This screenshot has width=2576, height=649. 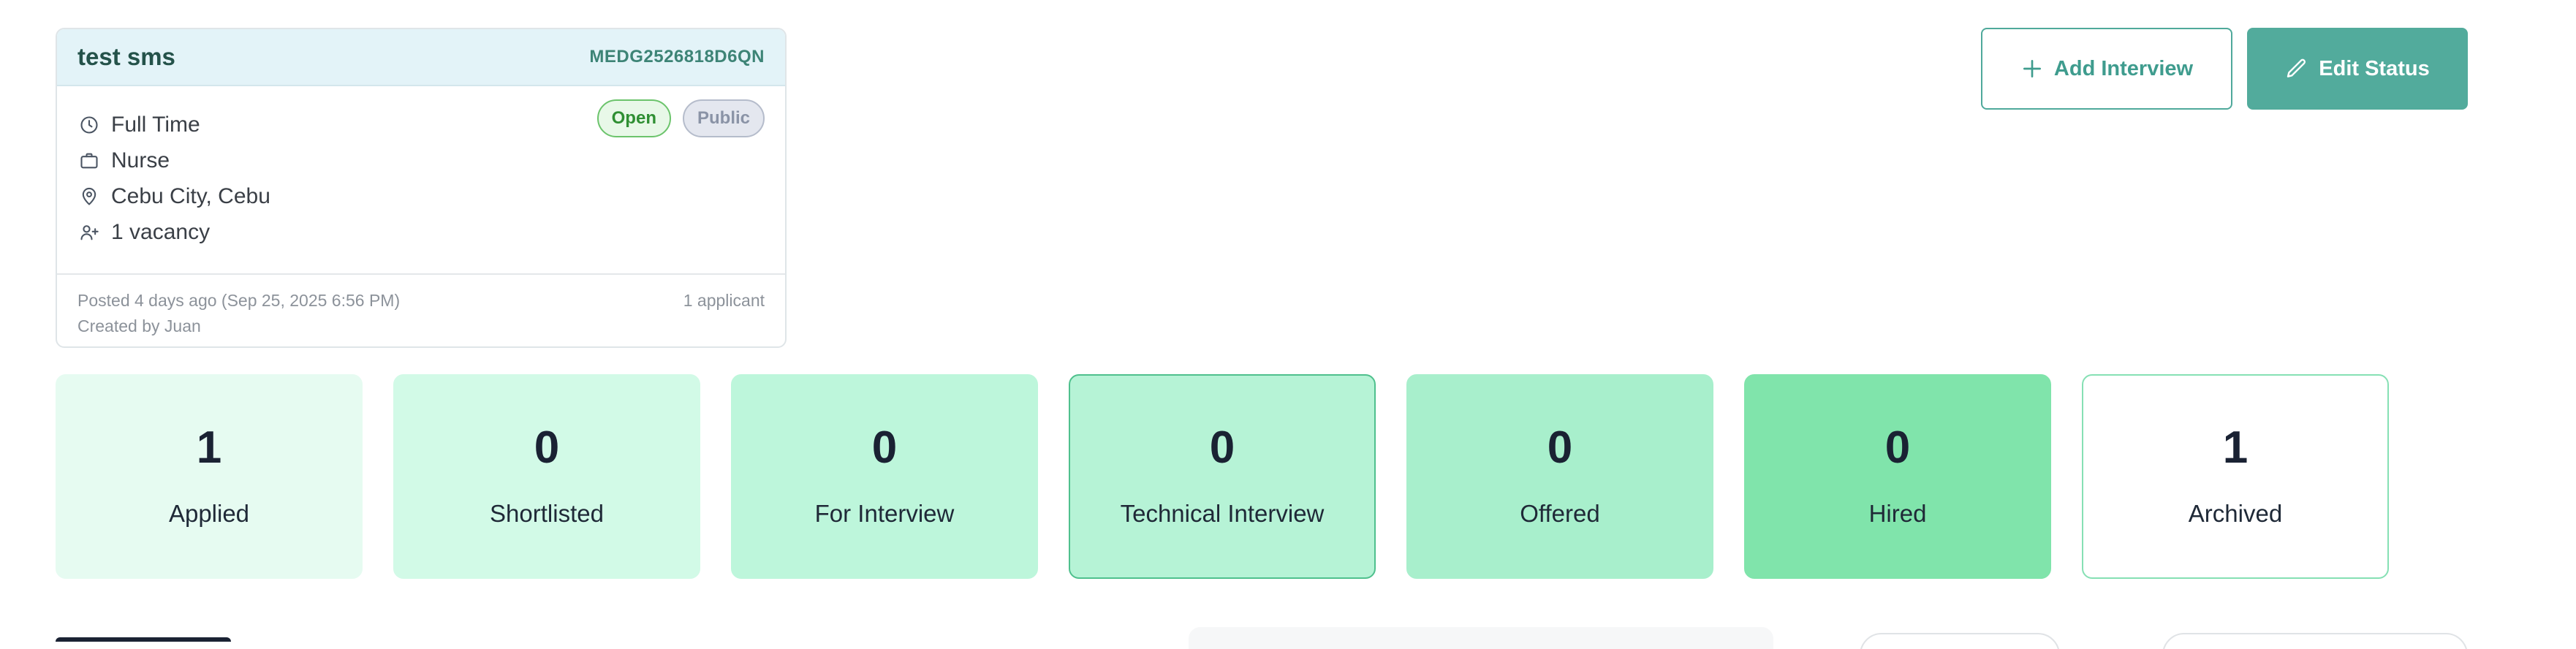 What do you see at coordinates (2374, 68) in the screenshot?
I see `edit-status-label: Edit Status` at bounding box center [2374, 68].